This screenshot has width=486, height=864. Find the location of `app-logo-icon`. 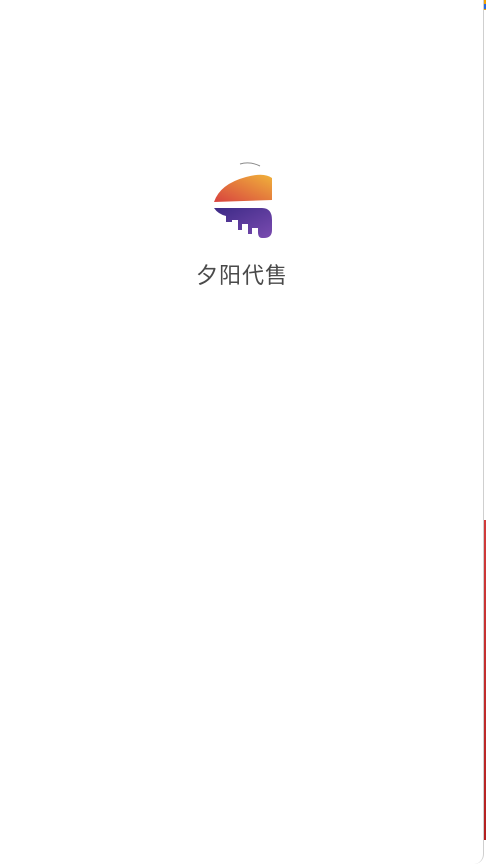

app-logo-icon is located at coordinates (243, 200).